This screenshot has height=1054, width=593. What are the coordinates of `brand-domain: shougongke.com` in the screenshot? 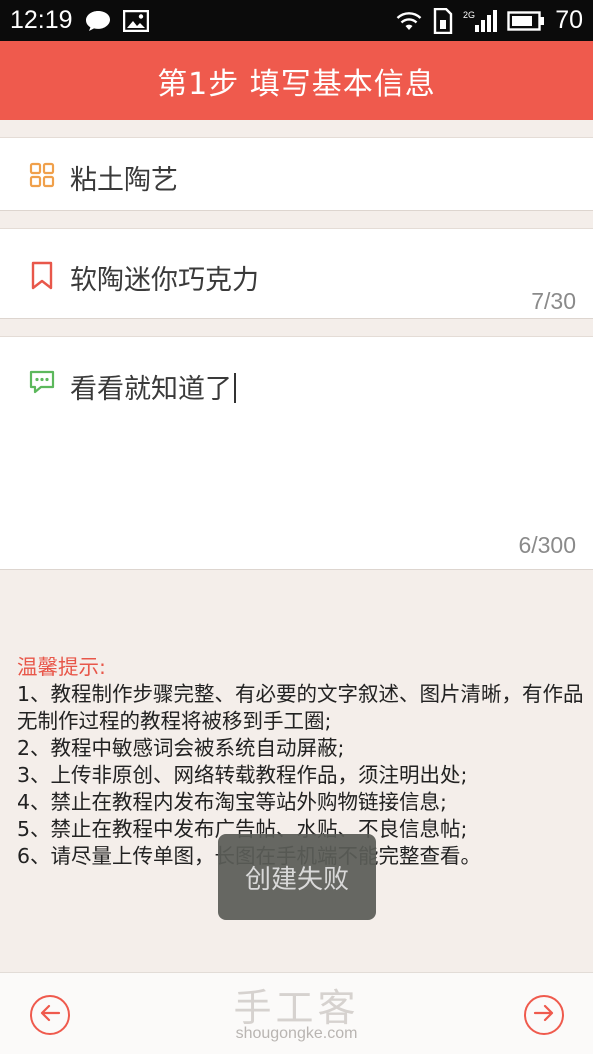 It's located at (296, 1033).